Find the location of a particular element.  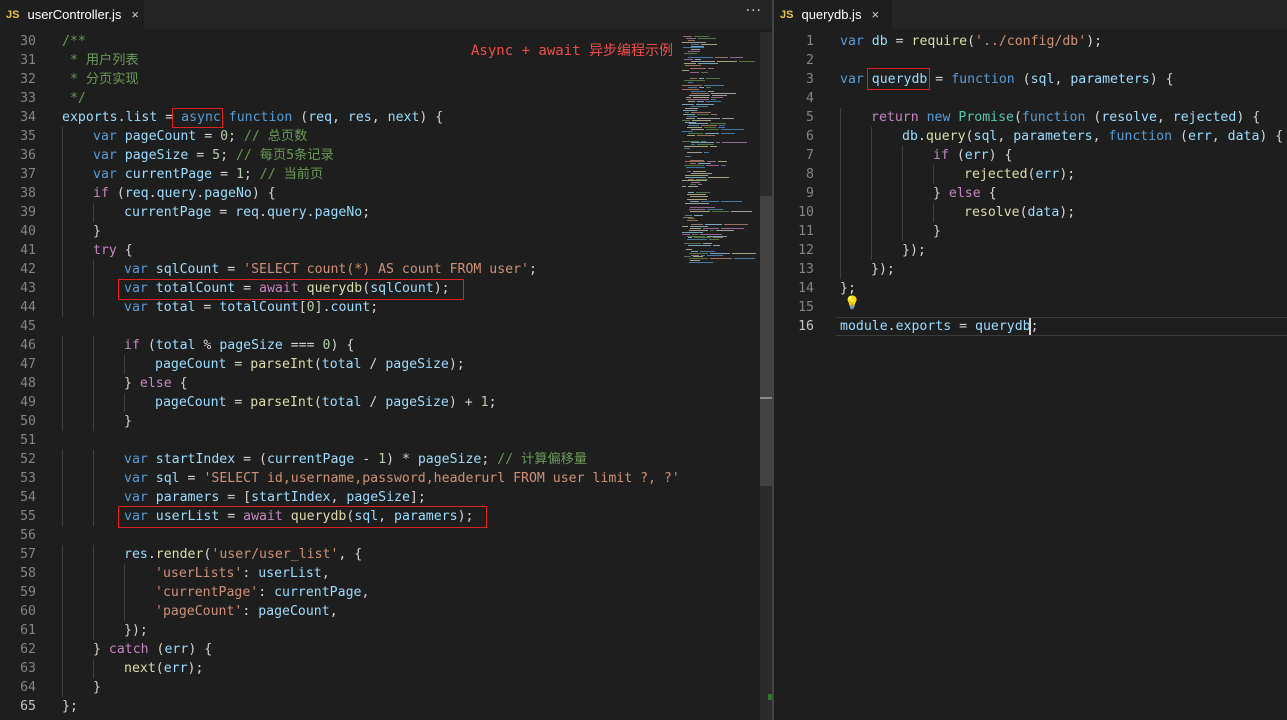

code-line: 11} is located at coordinates (1030, 231).